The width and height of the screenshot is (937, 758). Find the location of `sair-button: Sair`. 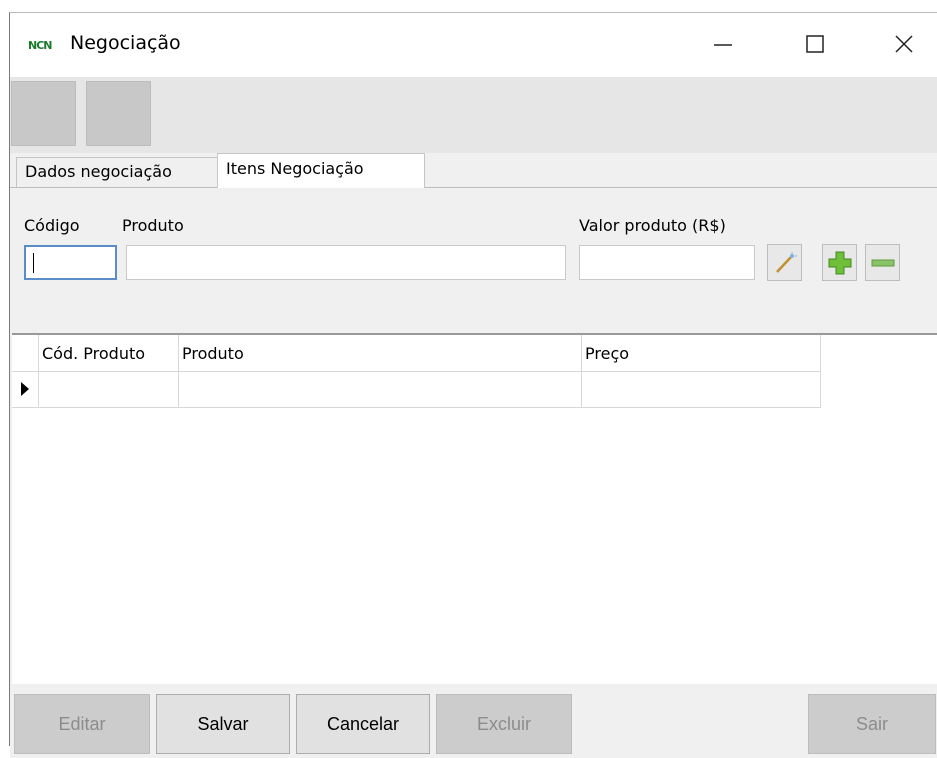

sair-button: Sair is located at coordinates (872, 724).